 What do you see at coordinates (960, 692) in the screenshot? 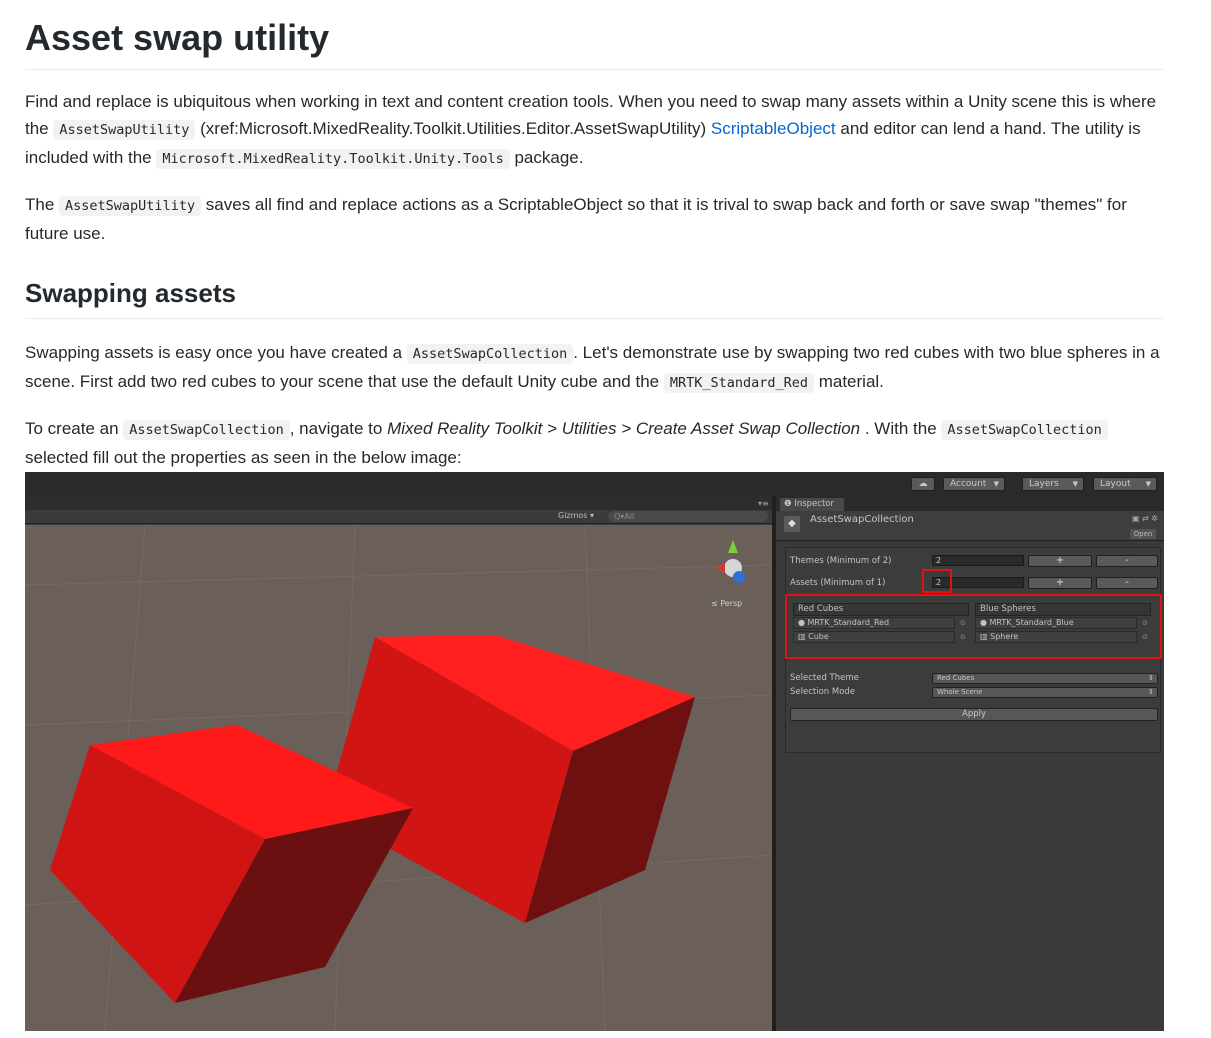
I see `selection-mode-value: Whole Scene` at bounding box center [960, 692].